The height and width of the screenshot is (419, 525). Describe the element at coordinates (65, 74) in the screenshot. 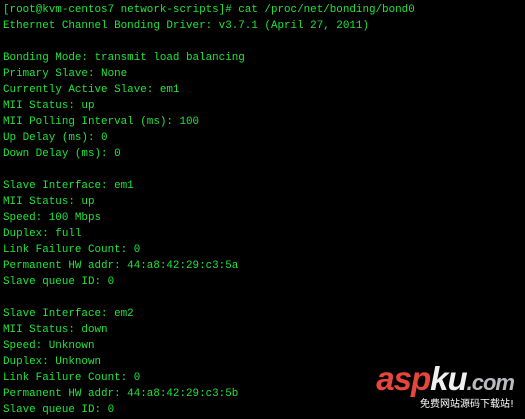

I see `terminal-line: Primary Slave: None` at that location.